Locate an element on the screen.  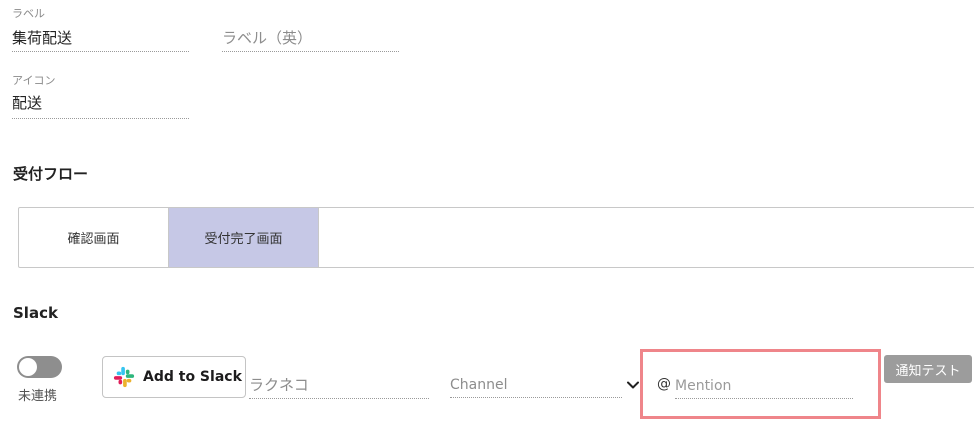
icon-input: 配送 is located at coordinates (100, 106).